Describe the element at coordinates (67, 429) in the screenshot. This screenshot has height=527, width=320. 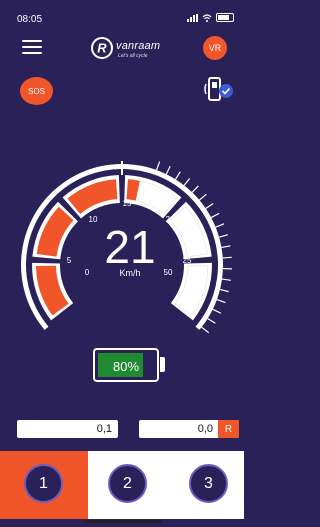
I see `trip-distance-field: 0,1` at that location.